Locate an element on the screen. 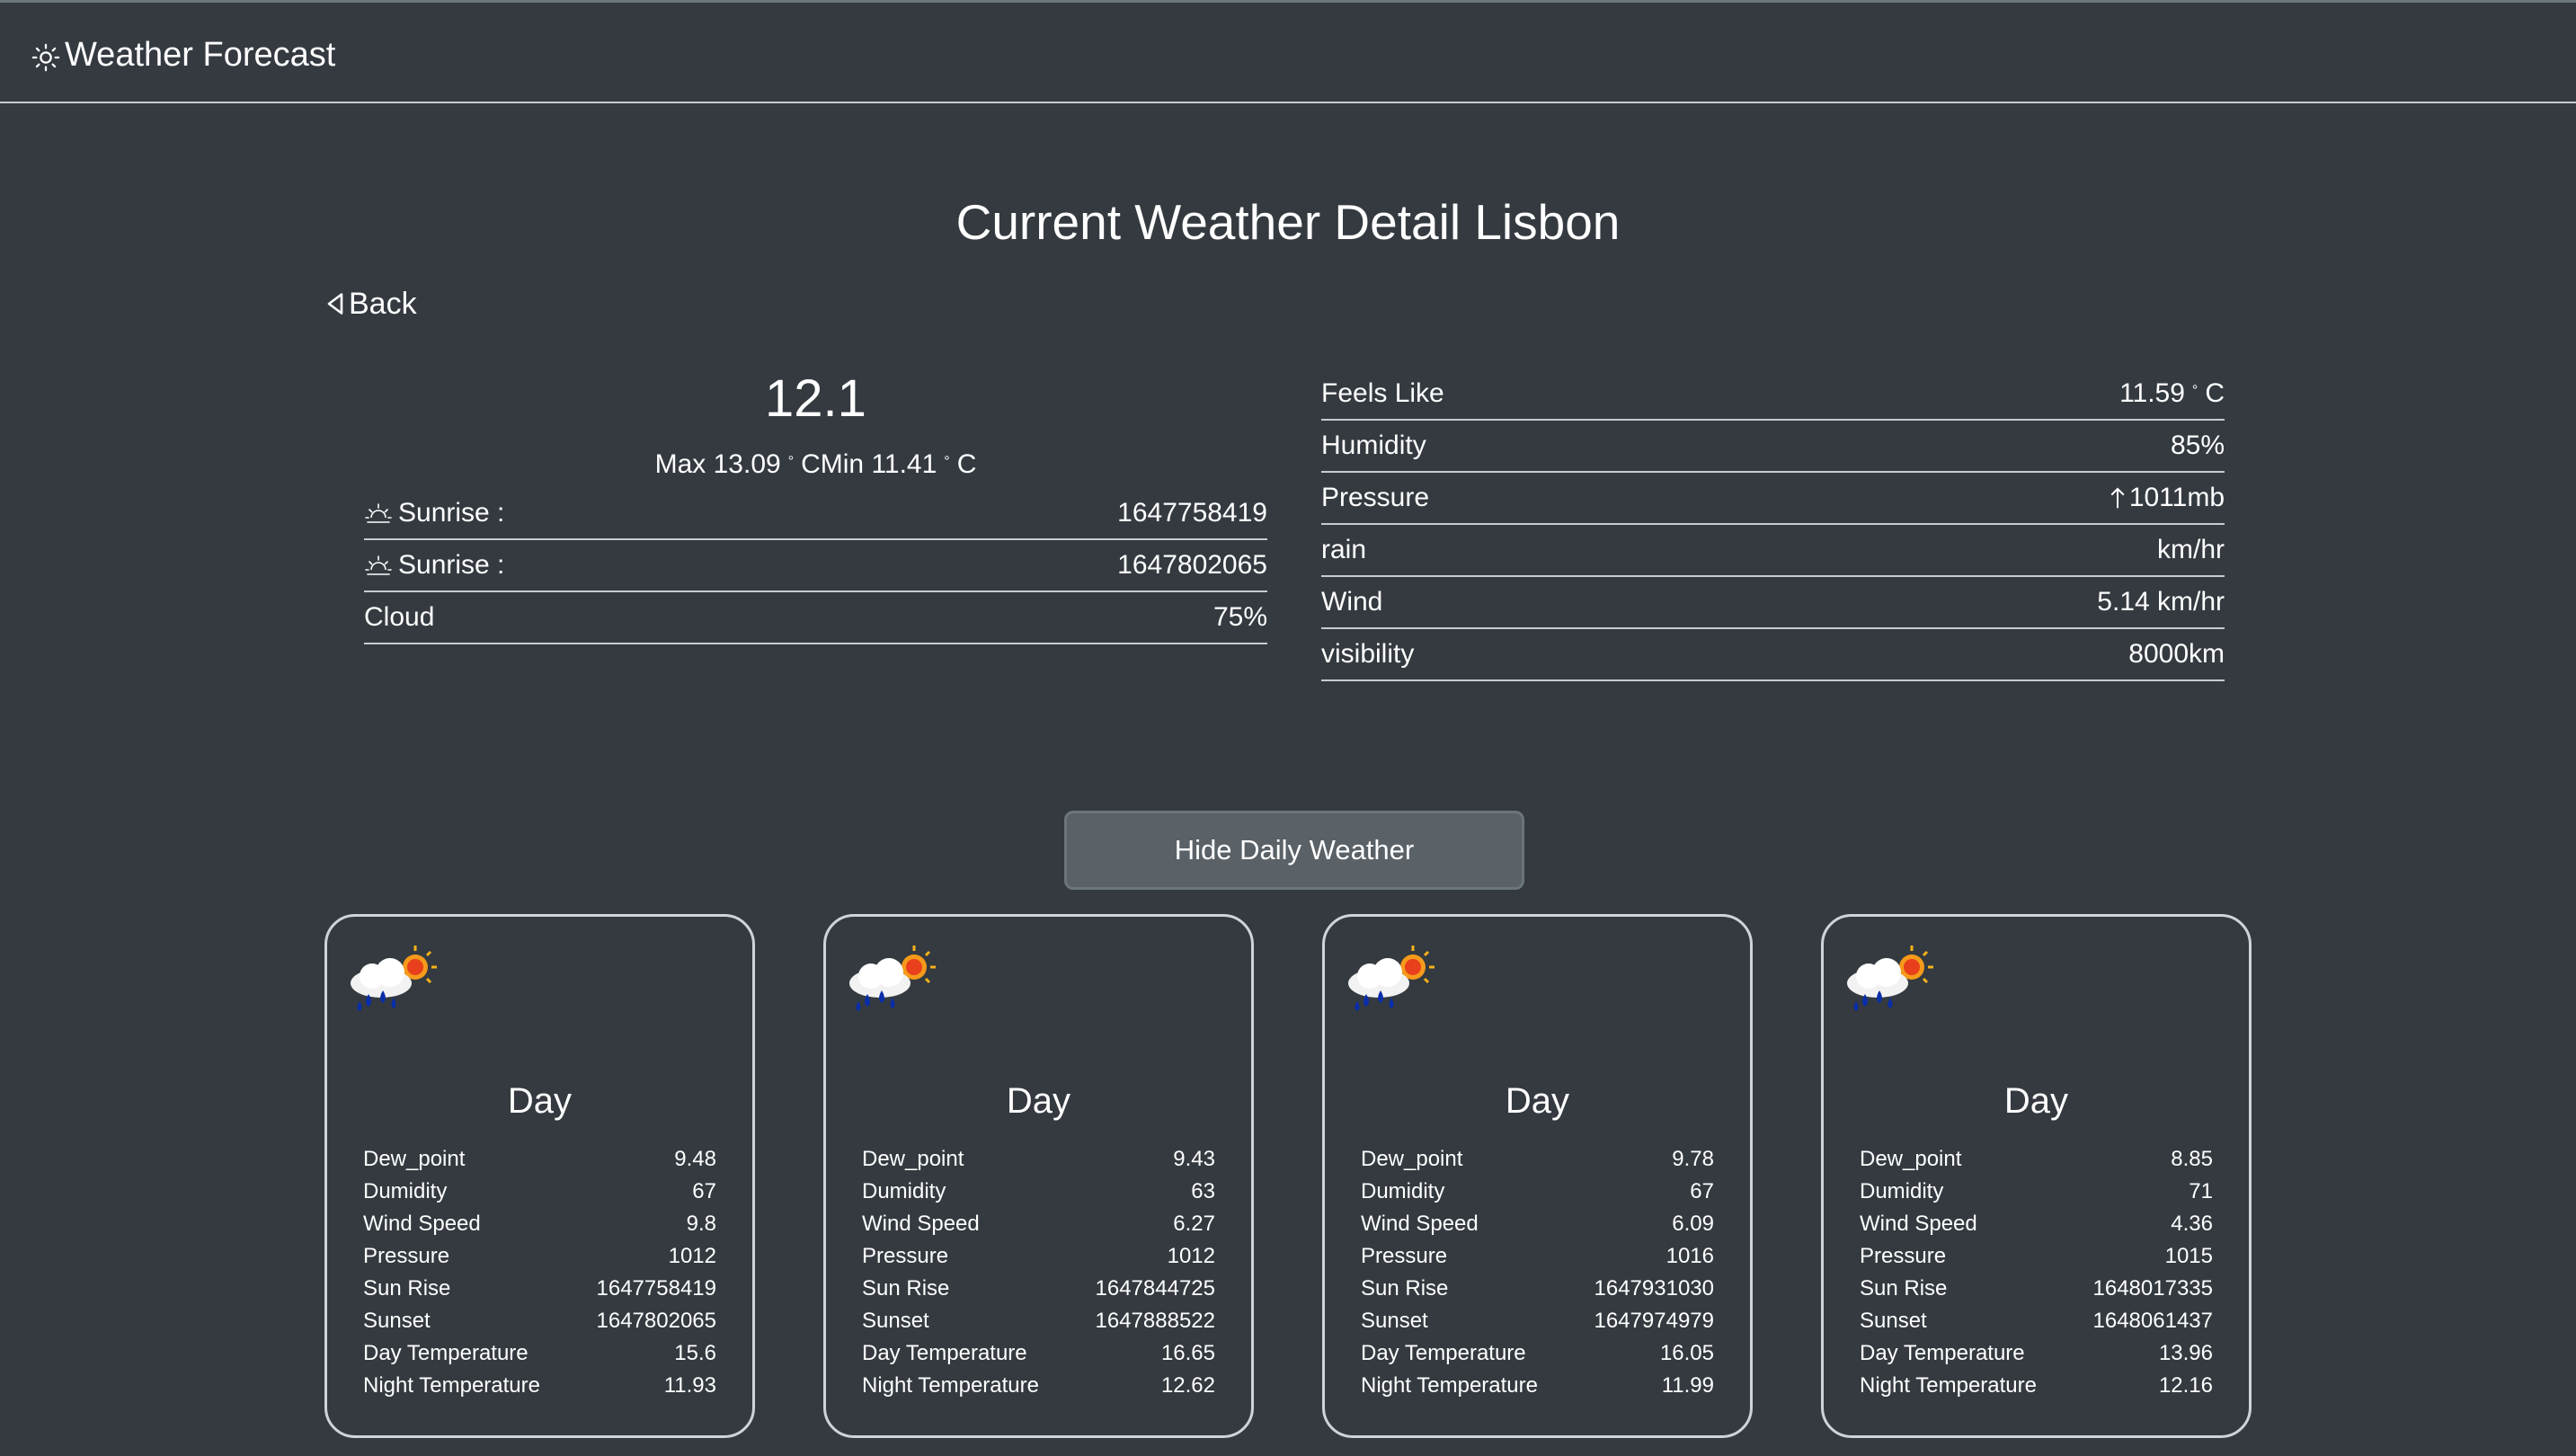  max-temp: Max 13.09 is located at coordinates (717, 464).